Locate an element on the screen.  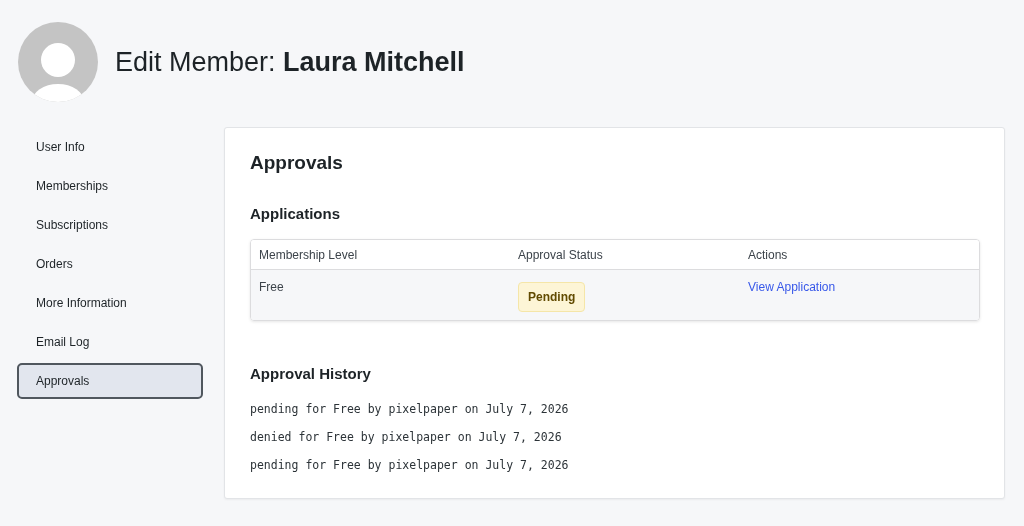
view-application-link: View Application is located at coordinates (788, 282).